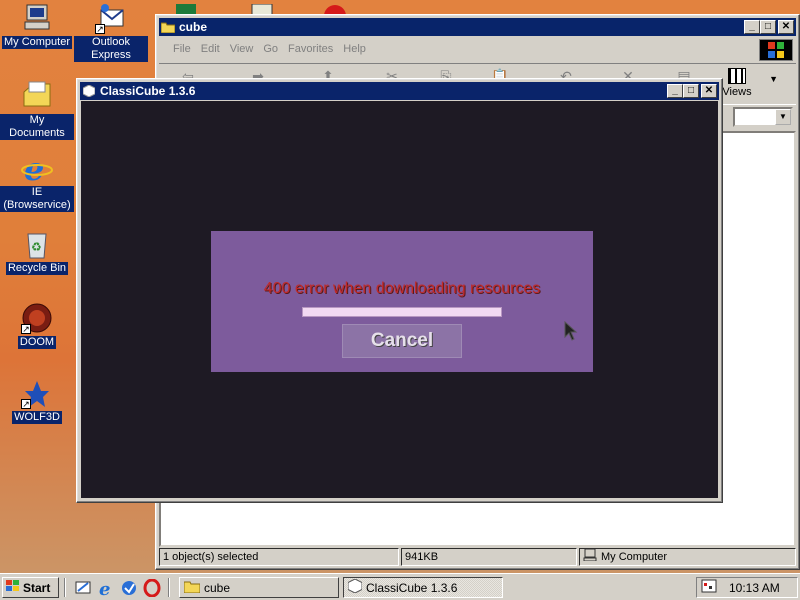 This screenshot has width=800, height=600. What do you see at coordinates (783, 117) in the screenshot?
I see `chevron-down-icon: ▼` at bounding box center [783, 117].